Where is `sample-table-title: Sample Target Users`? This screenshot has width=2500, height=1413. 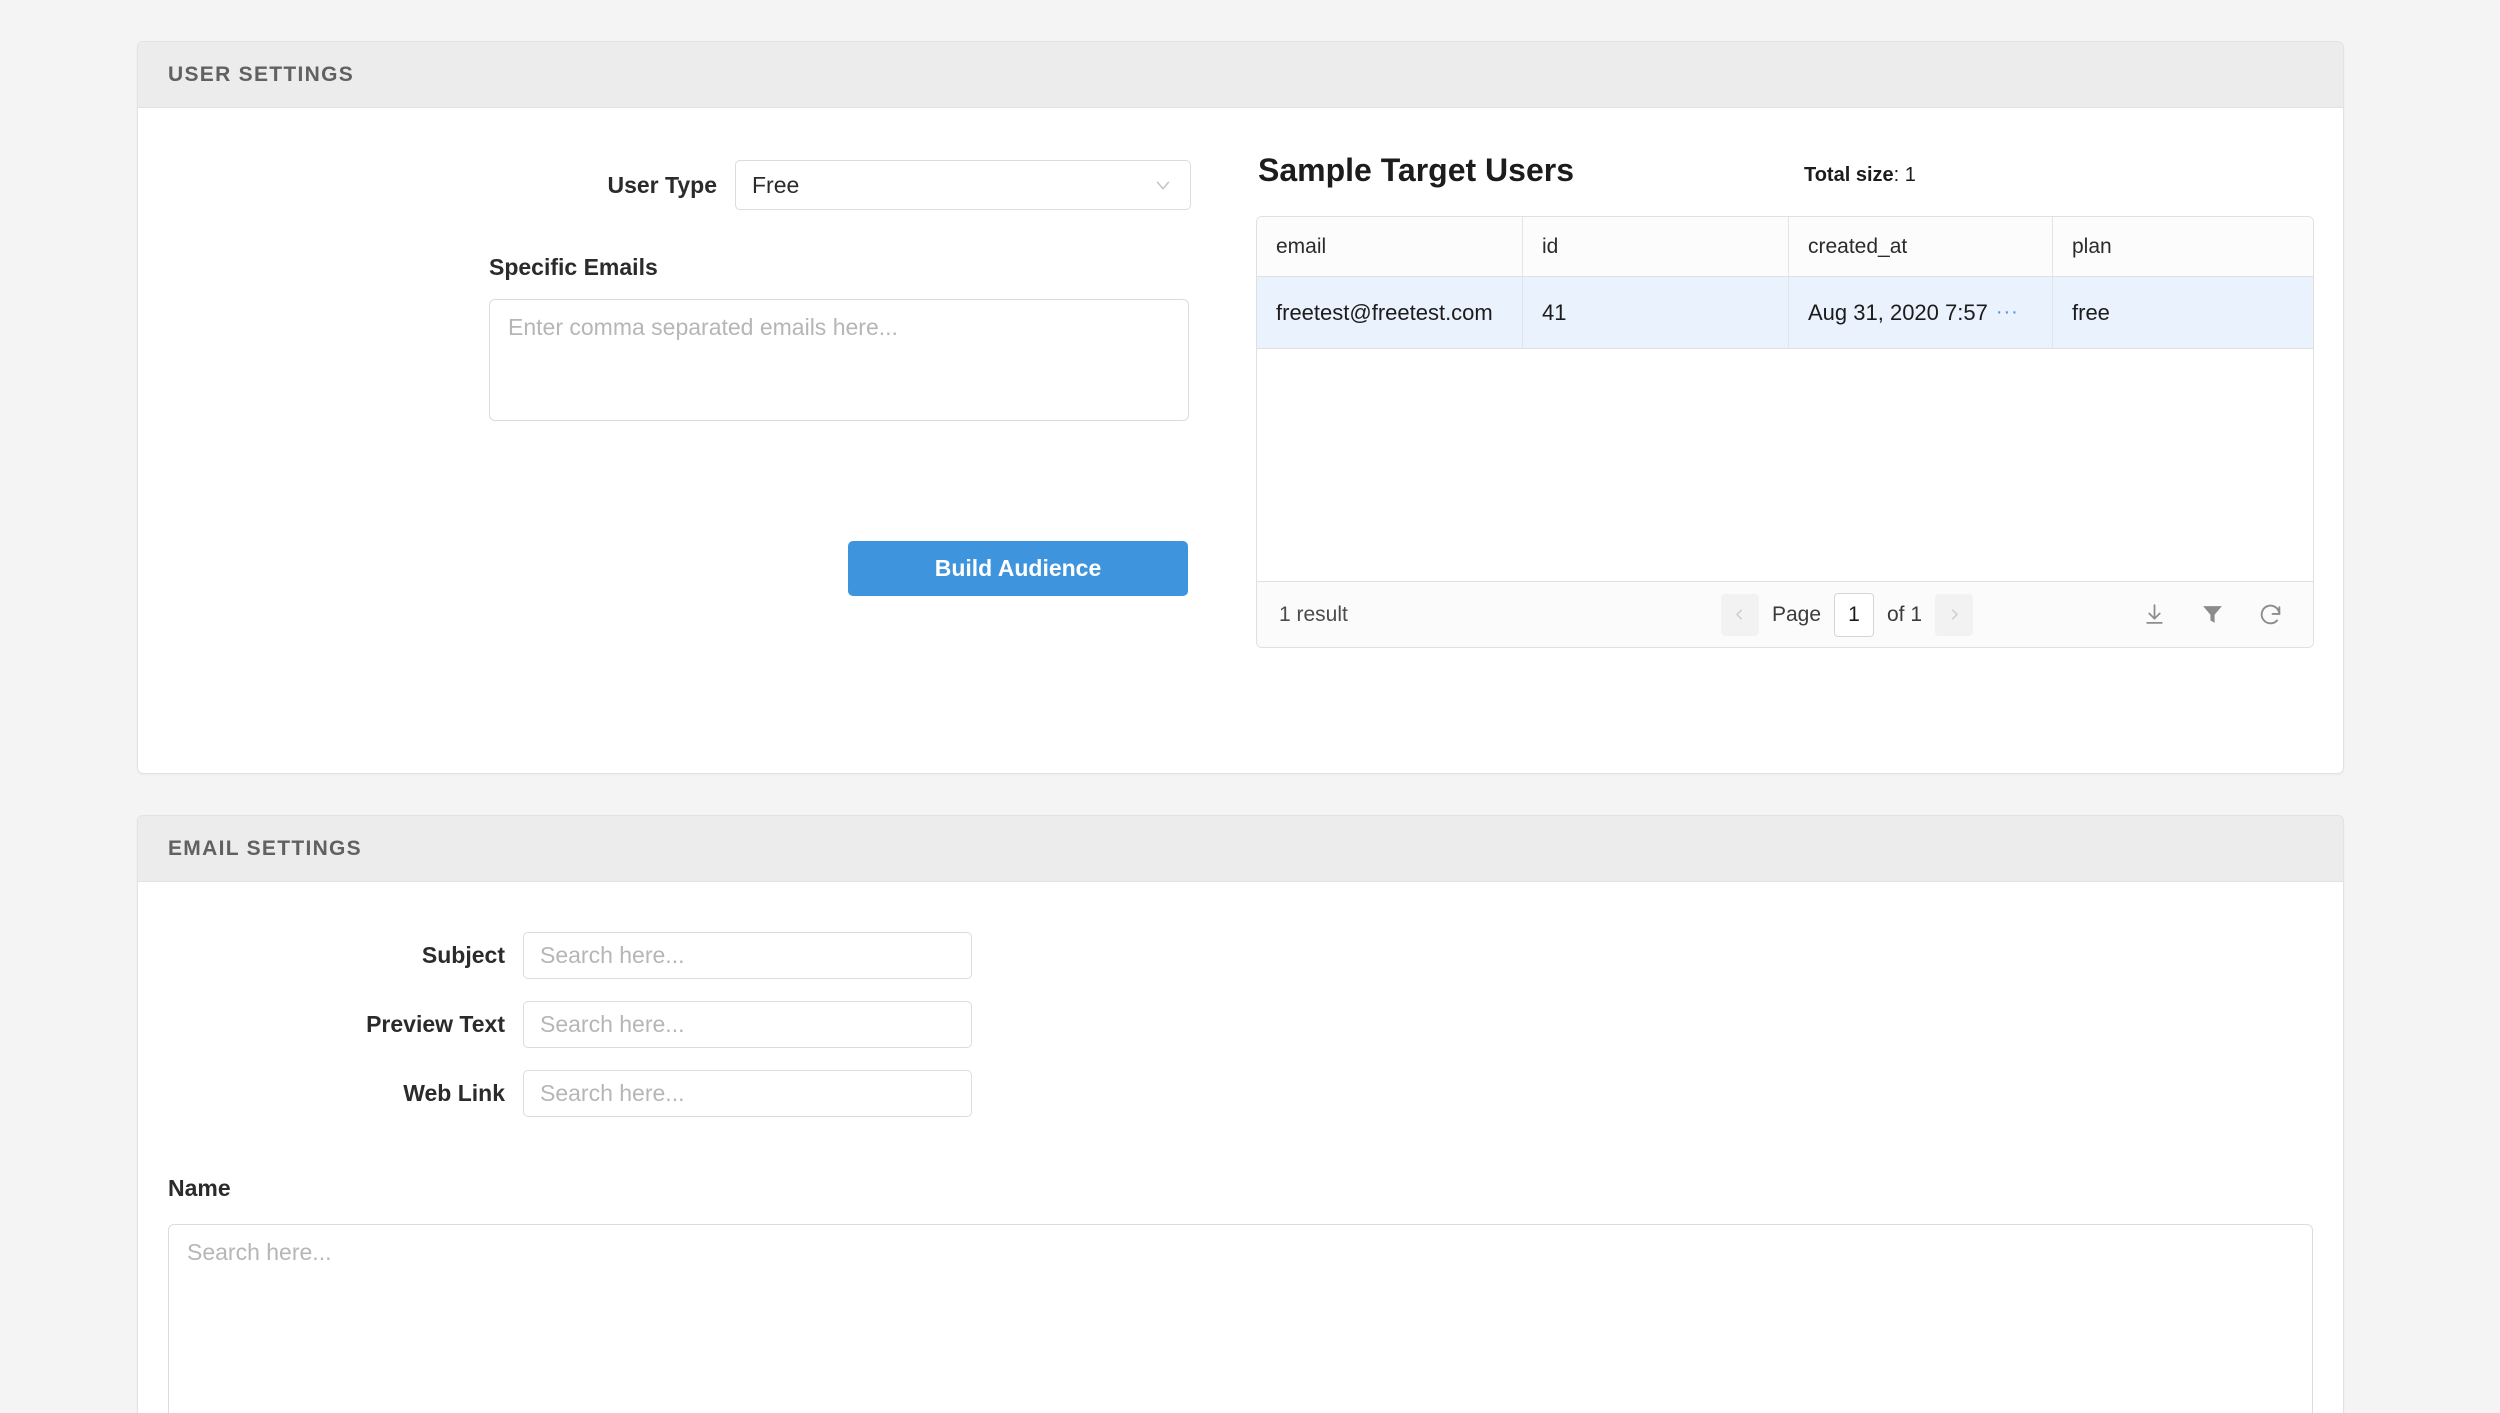 sample-table-title: Sample Target Users is located at coordinates (1416, 170).